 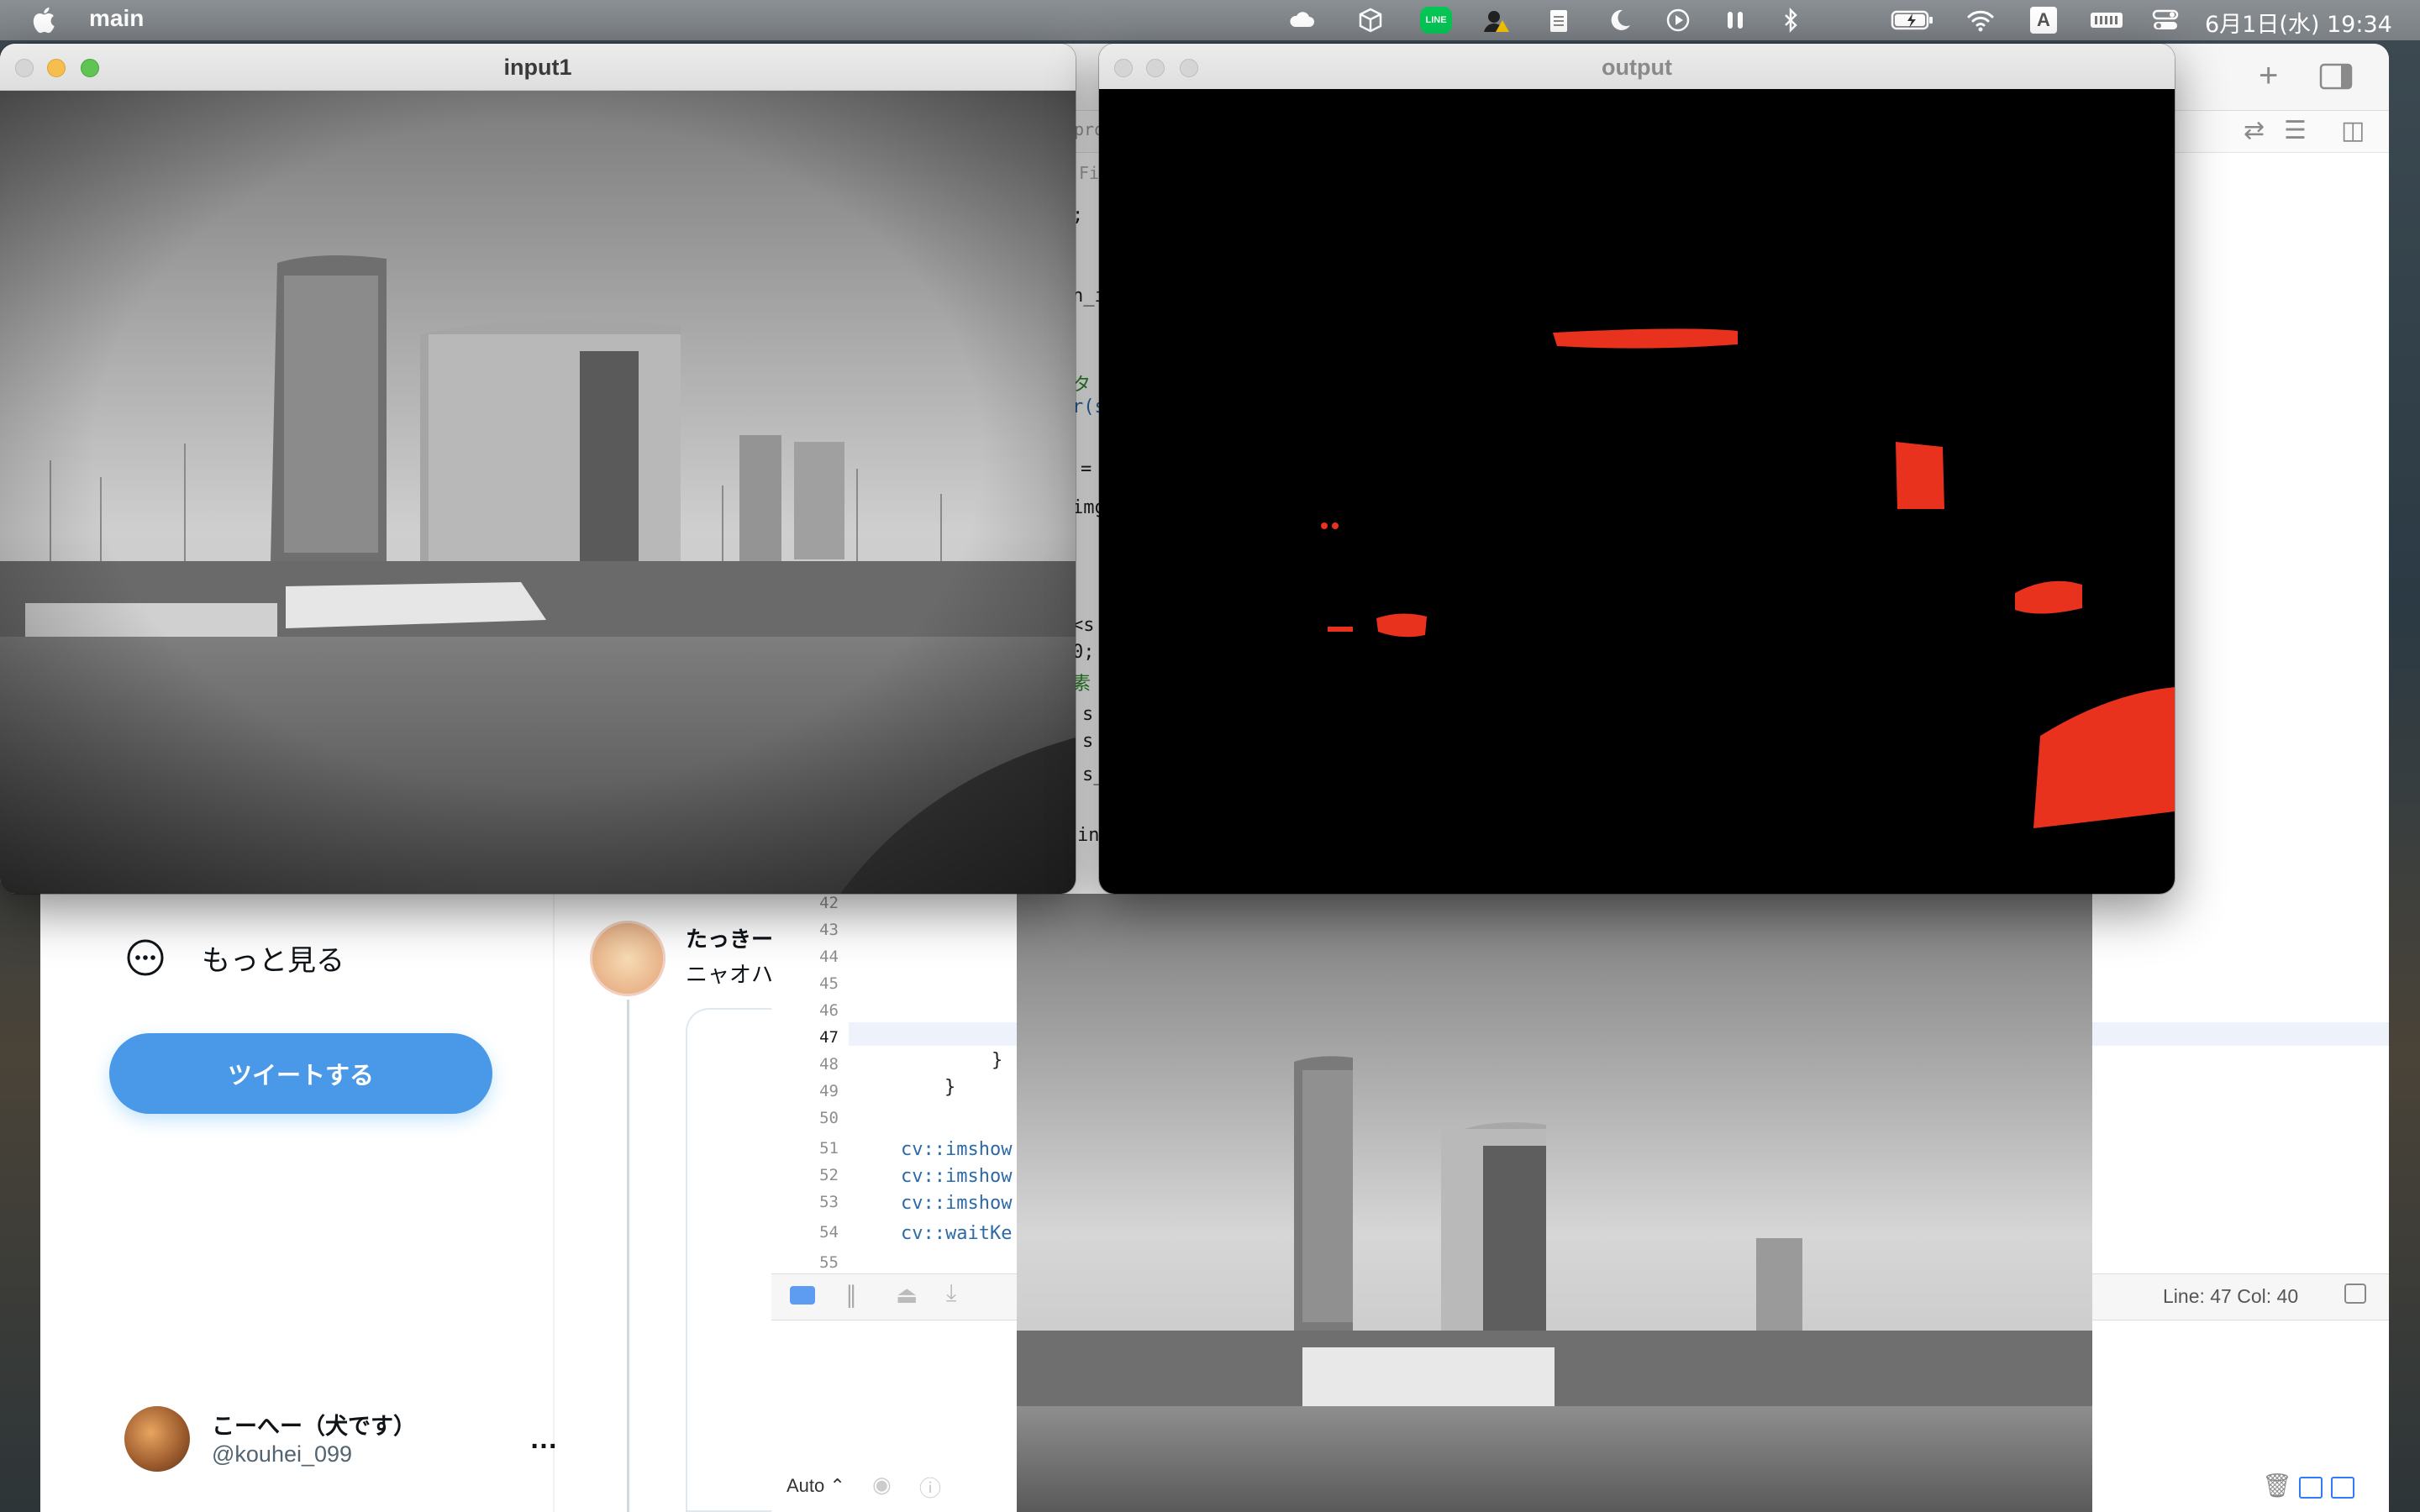 I want to click on battery-icon, so click(x=1913, y=20).